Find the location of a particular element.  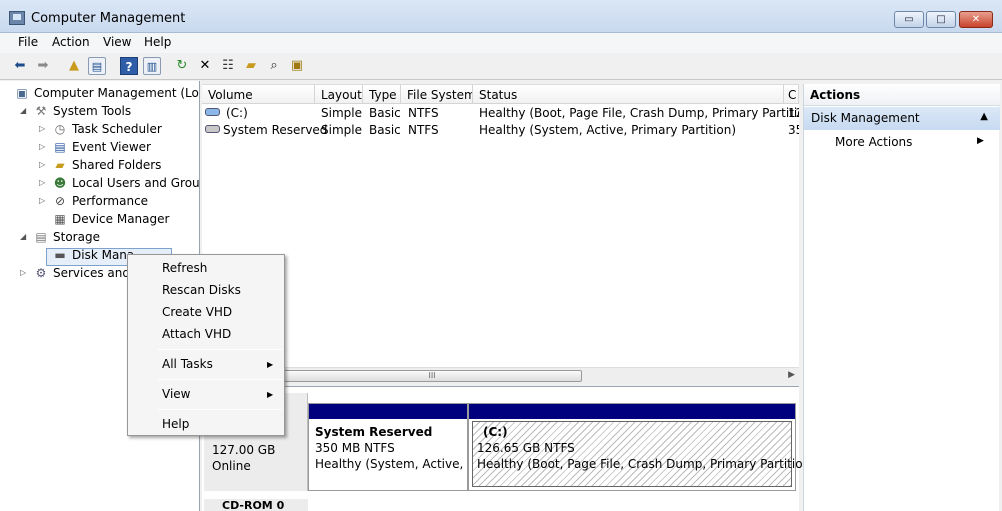

collapse-up-icon: ▲ is located at coordinates (984, 116).